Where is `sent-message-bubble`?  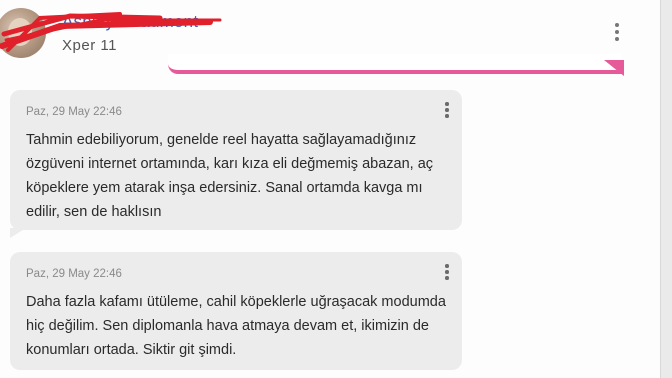 sent-message-bubble is located at coordinates (395, 64).